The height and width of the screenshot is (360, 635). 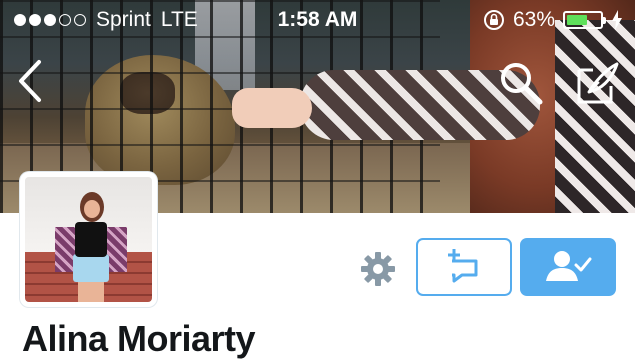 I want to click on following-person-icon, so click(x=569, y=266).